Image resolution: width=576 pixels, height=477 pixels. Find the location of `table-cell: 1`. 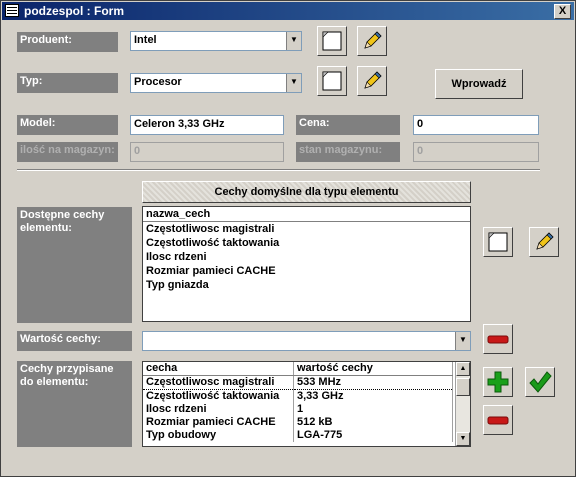

table-cell: 1 is located at coordinates (373, 409).